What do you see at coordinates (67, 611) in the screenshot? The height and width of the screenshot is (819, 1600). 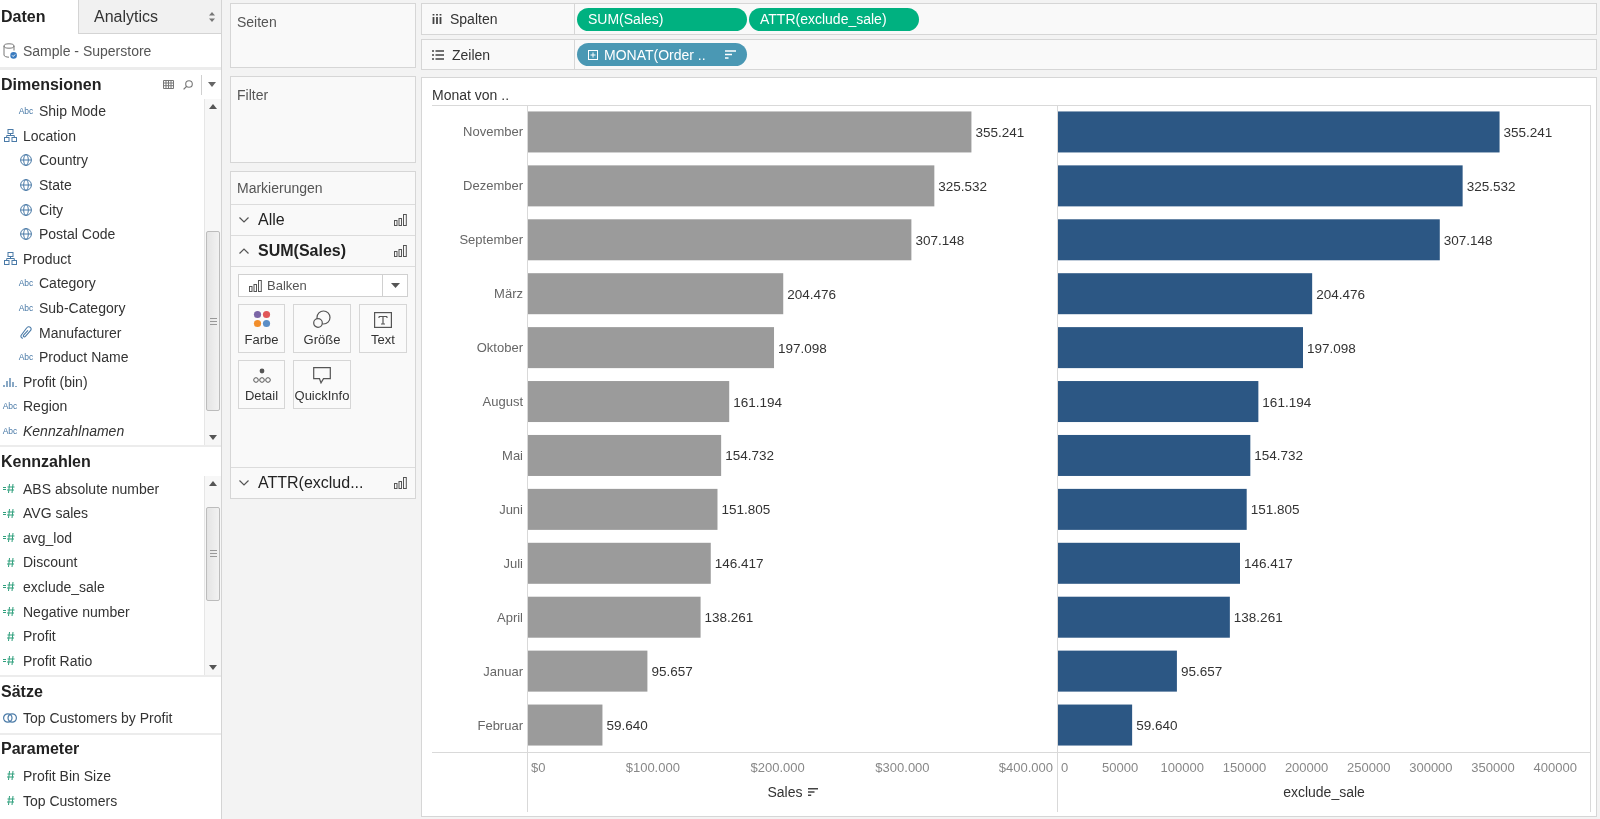 I see `field-item: Negative number` at bounding box center [67, 611].